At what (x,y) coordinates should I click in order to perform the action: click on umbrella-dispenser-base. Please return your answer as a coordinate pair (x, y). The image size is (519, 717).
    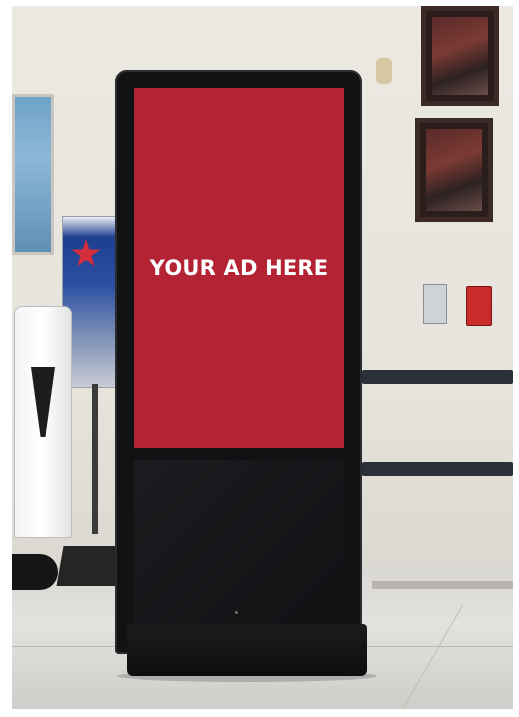
    Looking at the image, I should click on (35, 572).